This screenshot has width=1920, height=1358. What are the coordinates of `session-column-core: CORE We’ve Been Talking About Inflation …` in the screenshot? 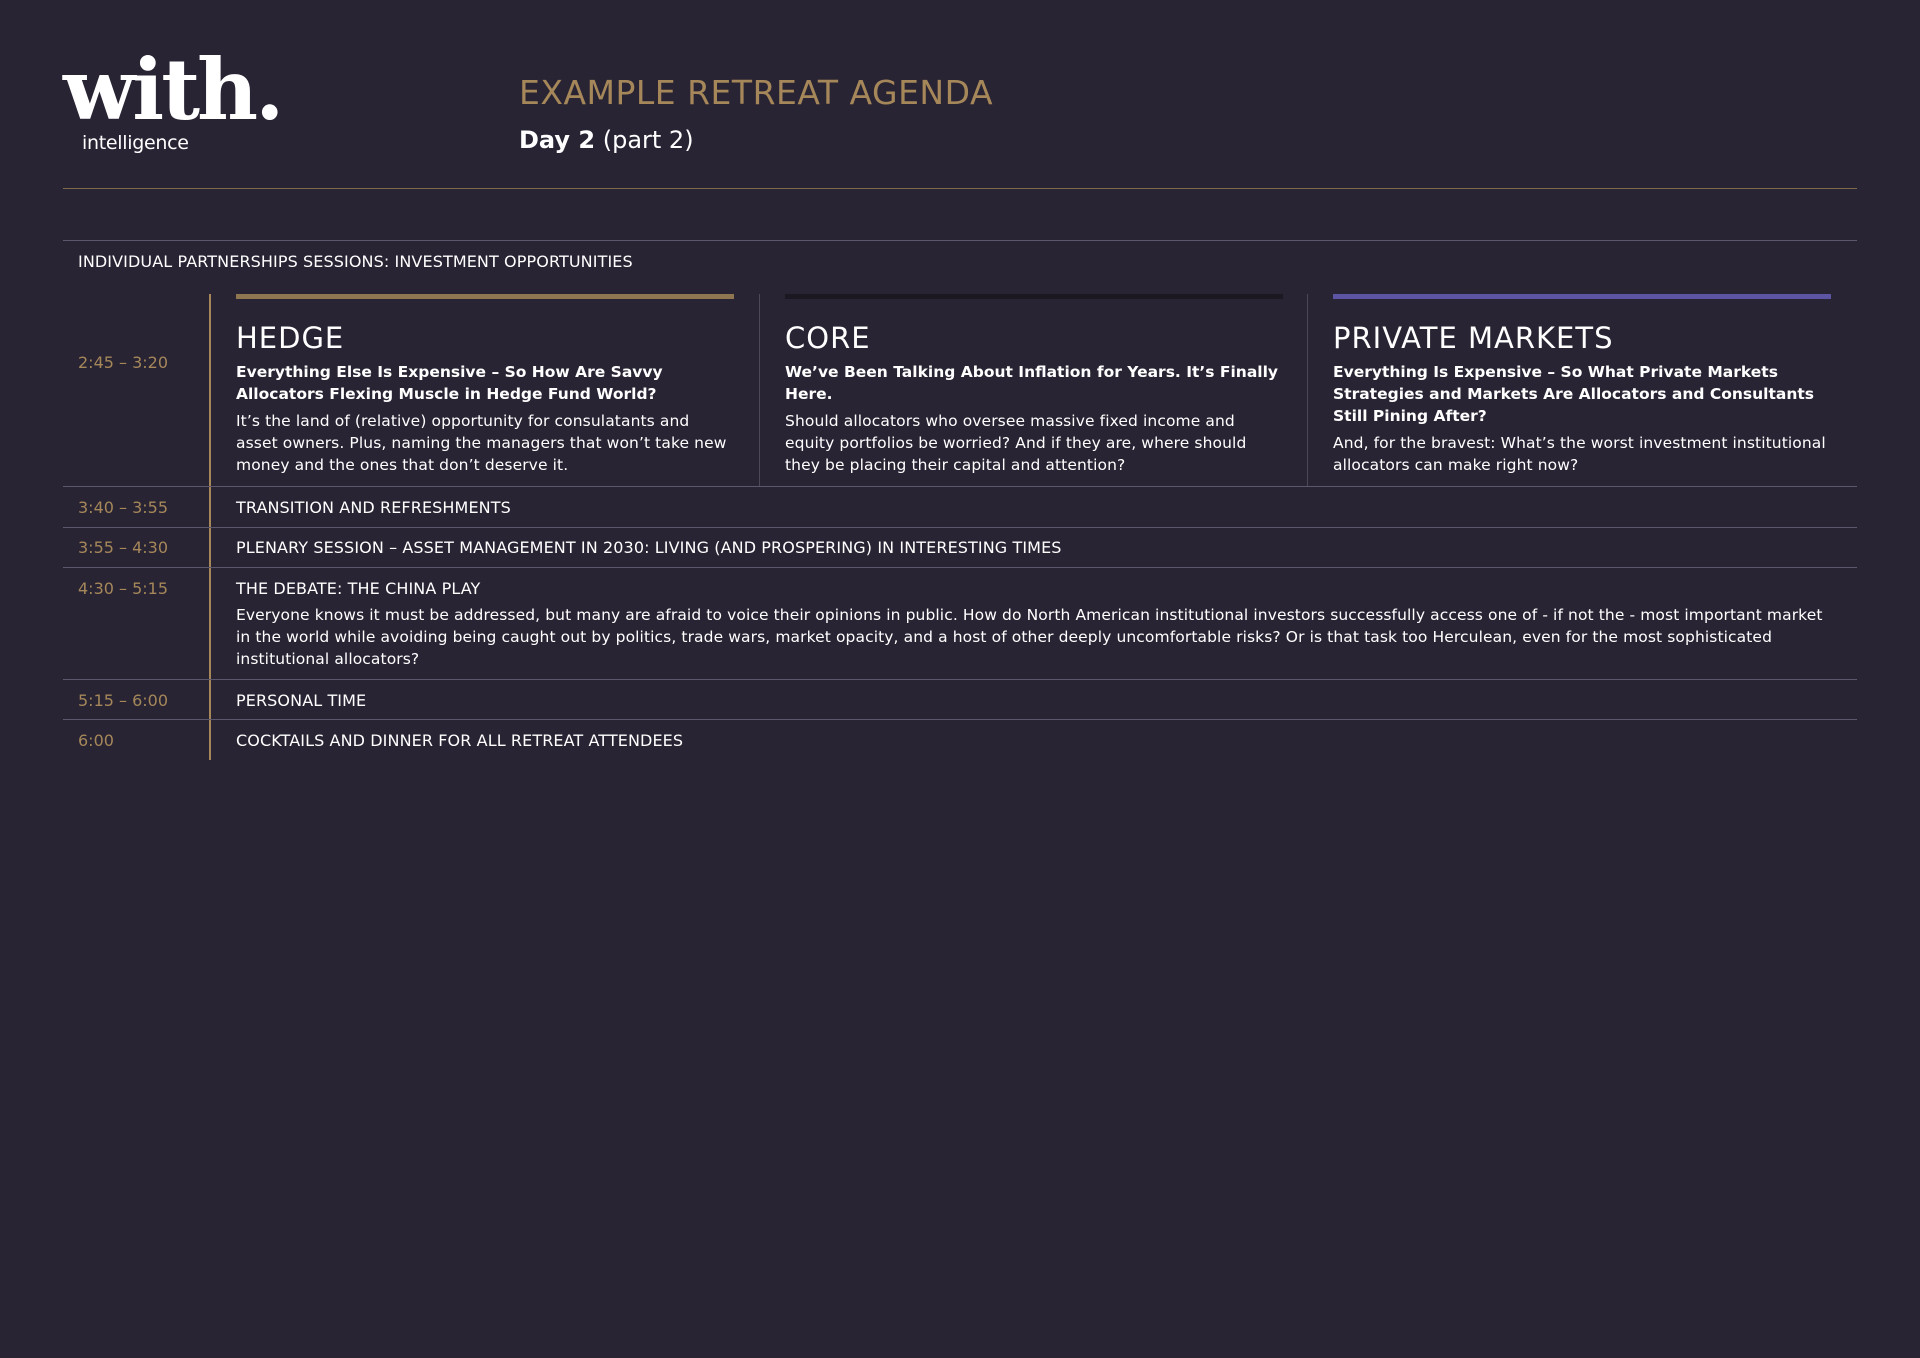 It's located at (1035, 385).